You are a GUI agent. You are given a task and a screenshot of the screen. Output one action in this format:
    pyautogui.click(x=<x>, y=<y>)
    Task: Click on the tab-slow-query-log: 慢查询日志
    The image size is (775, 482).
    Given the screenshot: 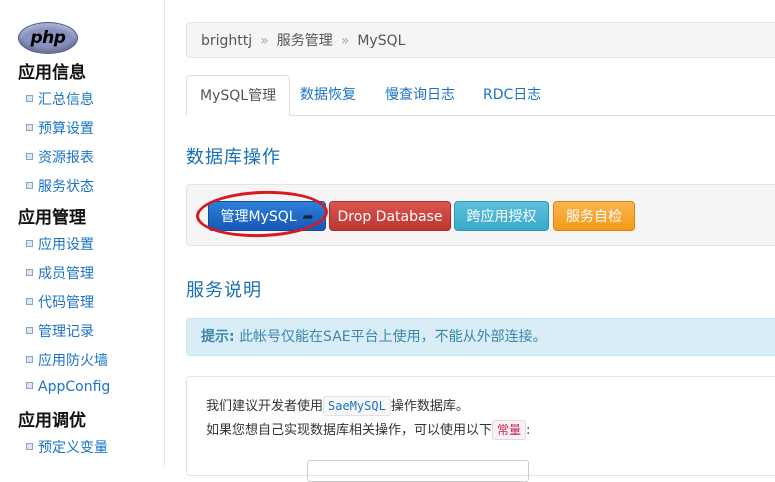 What is the action you would take?
    pyautogui.click(x=420, y=95)
    